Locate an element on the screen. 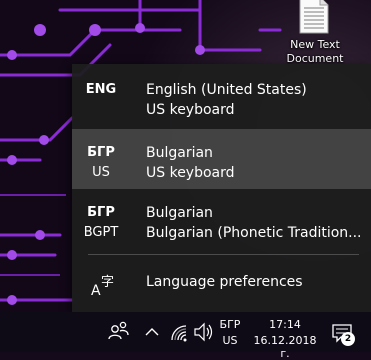  volume-button is located at coordinates (203, 332).